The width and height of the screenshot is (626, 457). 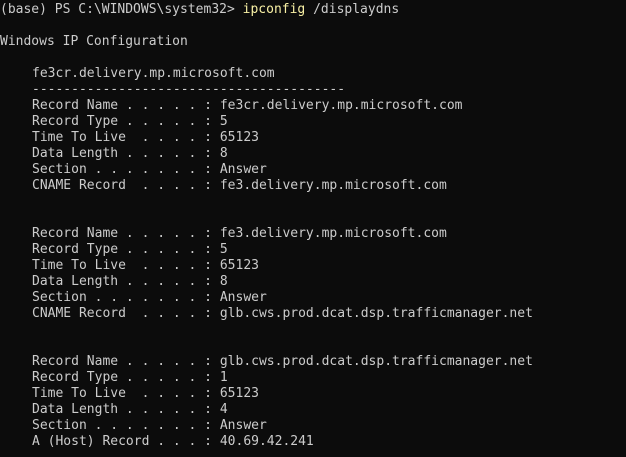 I want to click on prompt-prefix: (base) PS C:\WINDOWS\system32>, so click(x=121, y=9).